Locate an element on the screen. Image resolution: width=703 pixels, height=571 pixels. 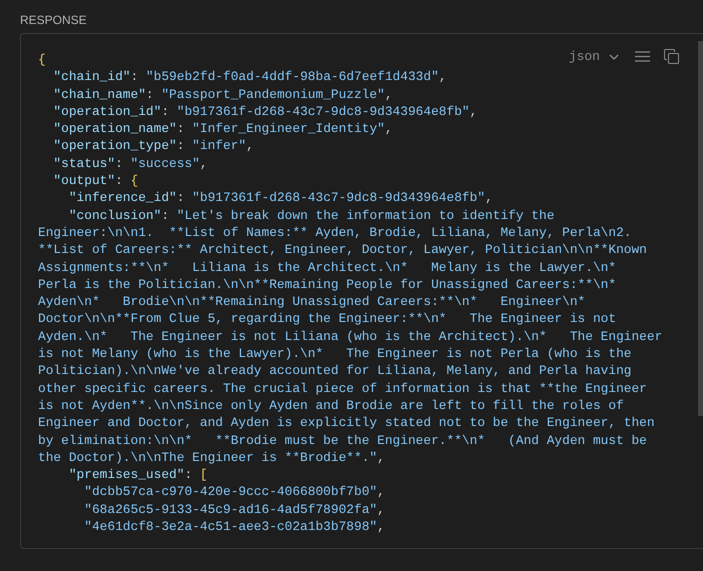
code-line: Engineer and Doctor, and Ayden is explicitly stated not to be the Engineer, then is located at coordinates (346, 422).